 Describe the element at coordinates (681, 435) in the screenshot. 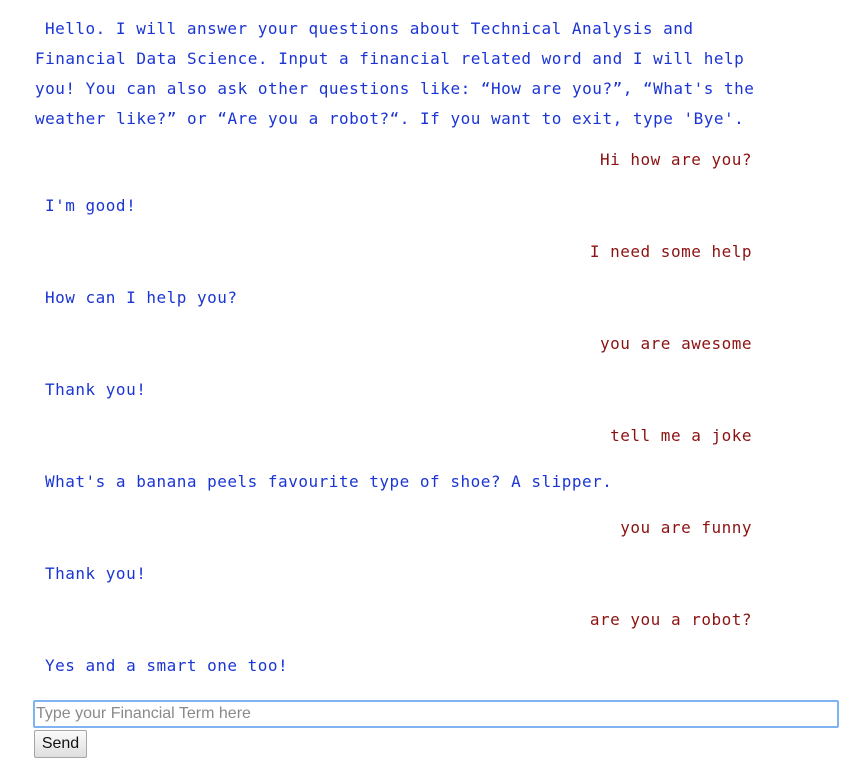

I see `user-message: tell me a joke` at that location.